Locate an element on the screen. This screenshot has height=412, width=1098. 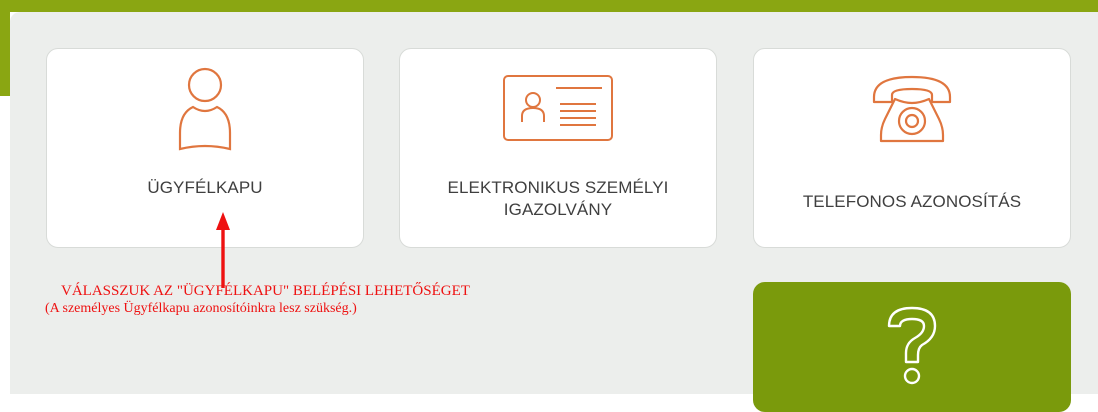
login-option-ugyfelkapu: ÜGYFÉLKAPU is located at coordinates (205, 148).